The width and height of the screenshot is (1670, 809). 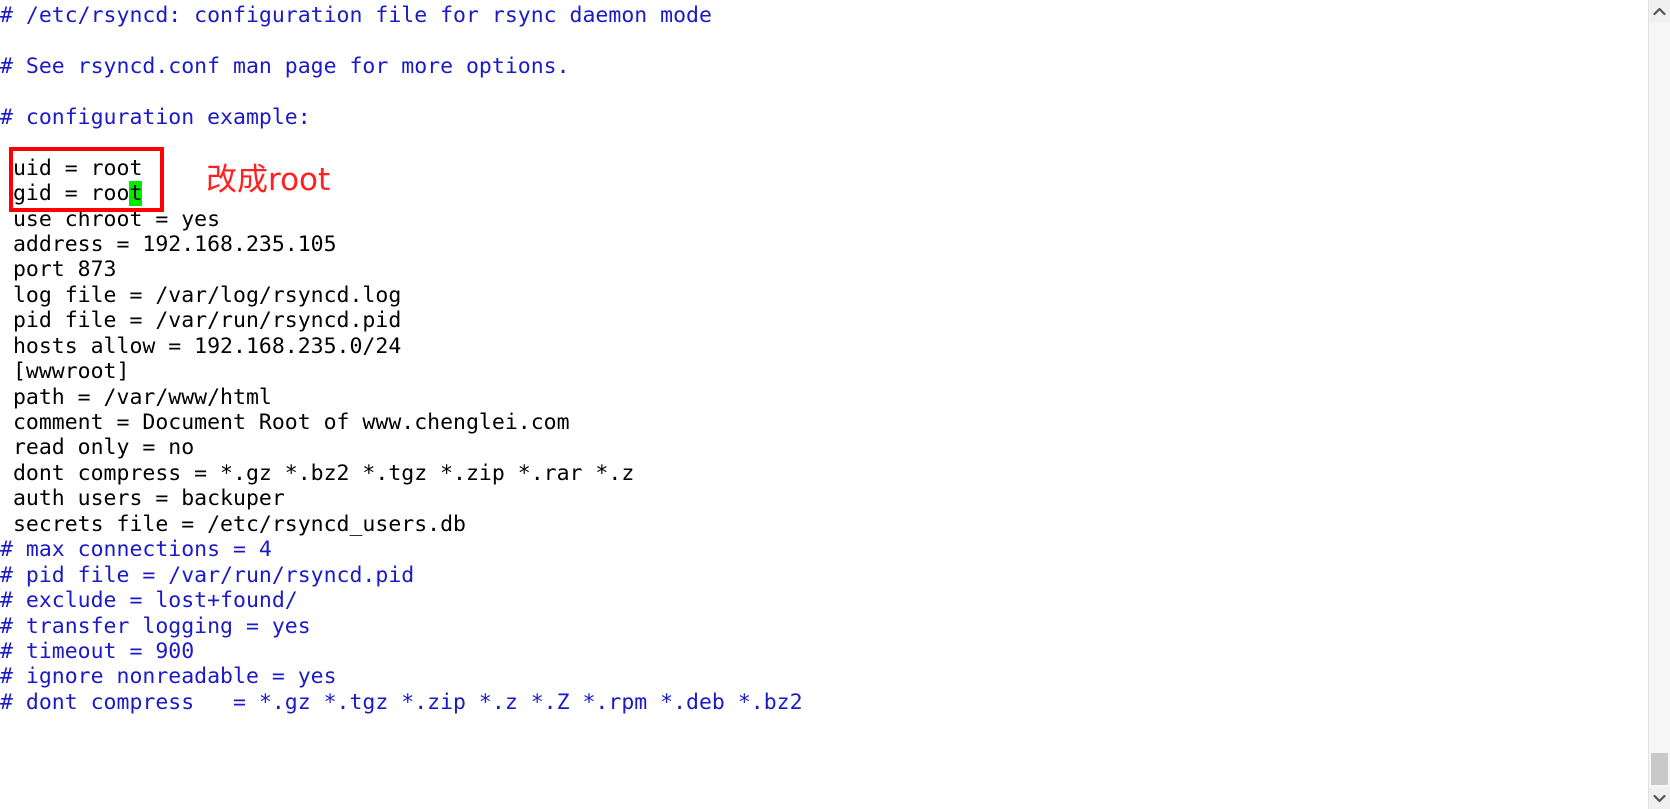 I want to click on code-line: pid file = /var/run/rsyncd.pid, so click(x=201, y=321).